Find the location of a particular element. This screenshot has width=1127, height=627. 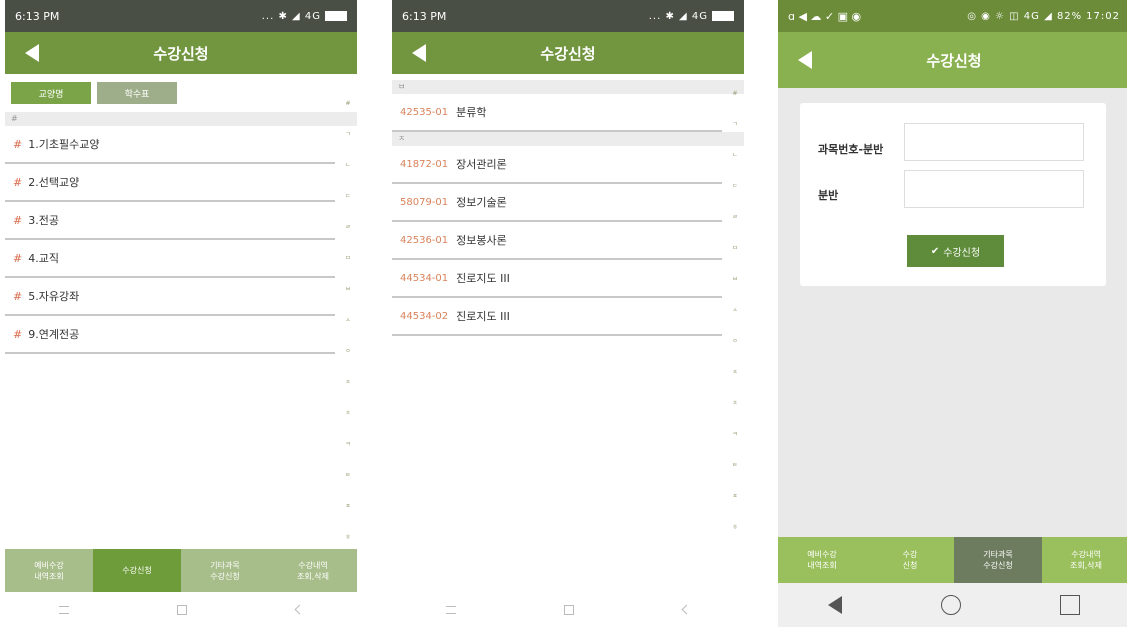

course-row: 44534-02 진로지도 III is located at coordinates (557, 317).